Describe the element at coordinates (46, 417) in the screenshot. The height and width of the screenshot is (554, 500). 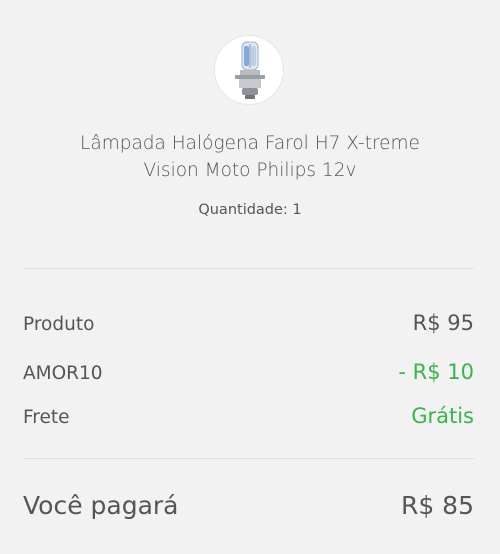
I see `shipping-label: Frete` at that location.